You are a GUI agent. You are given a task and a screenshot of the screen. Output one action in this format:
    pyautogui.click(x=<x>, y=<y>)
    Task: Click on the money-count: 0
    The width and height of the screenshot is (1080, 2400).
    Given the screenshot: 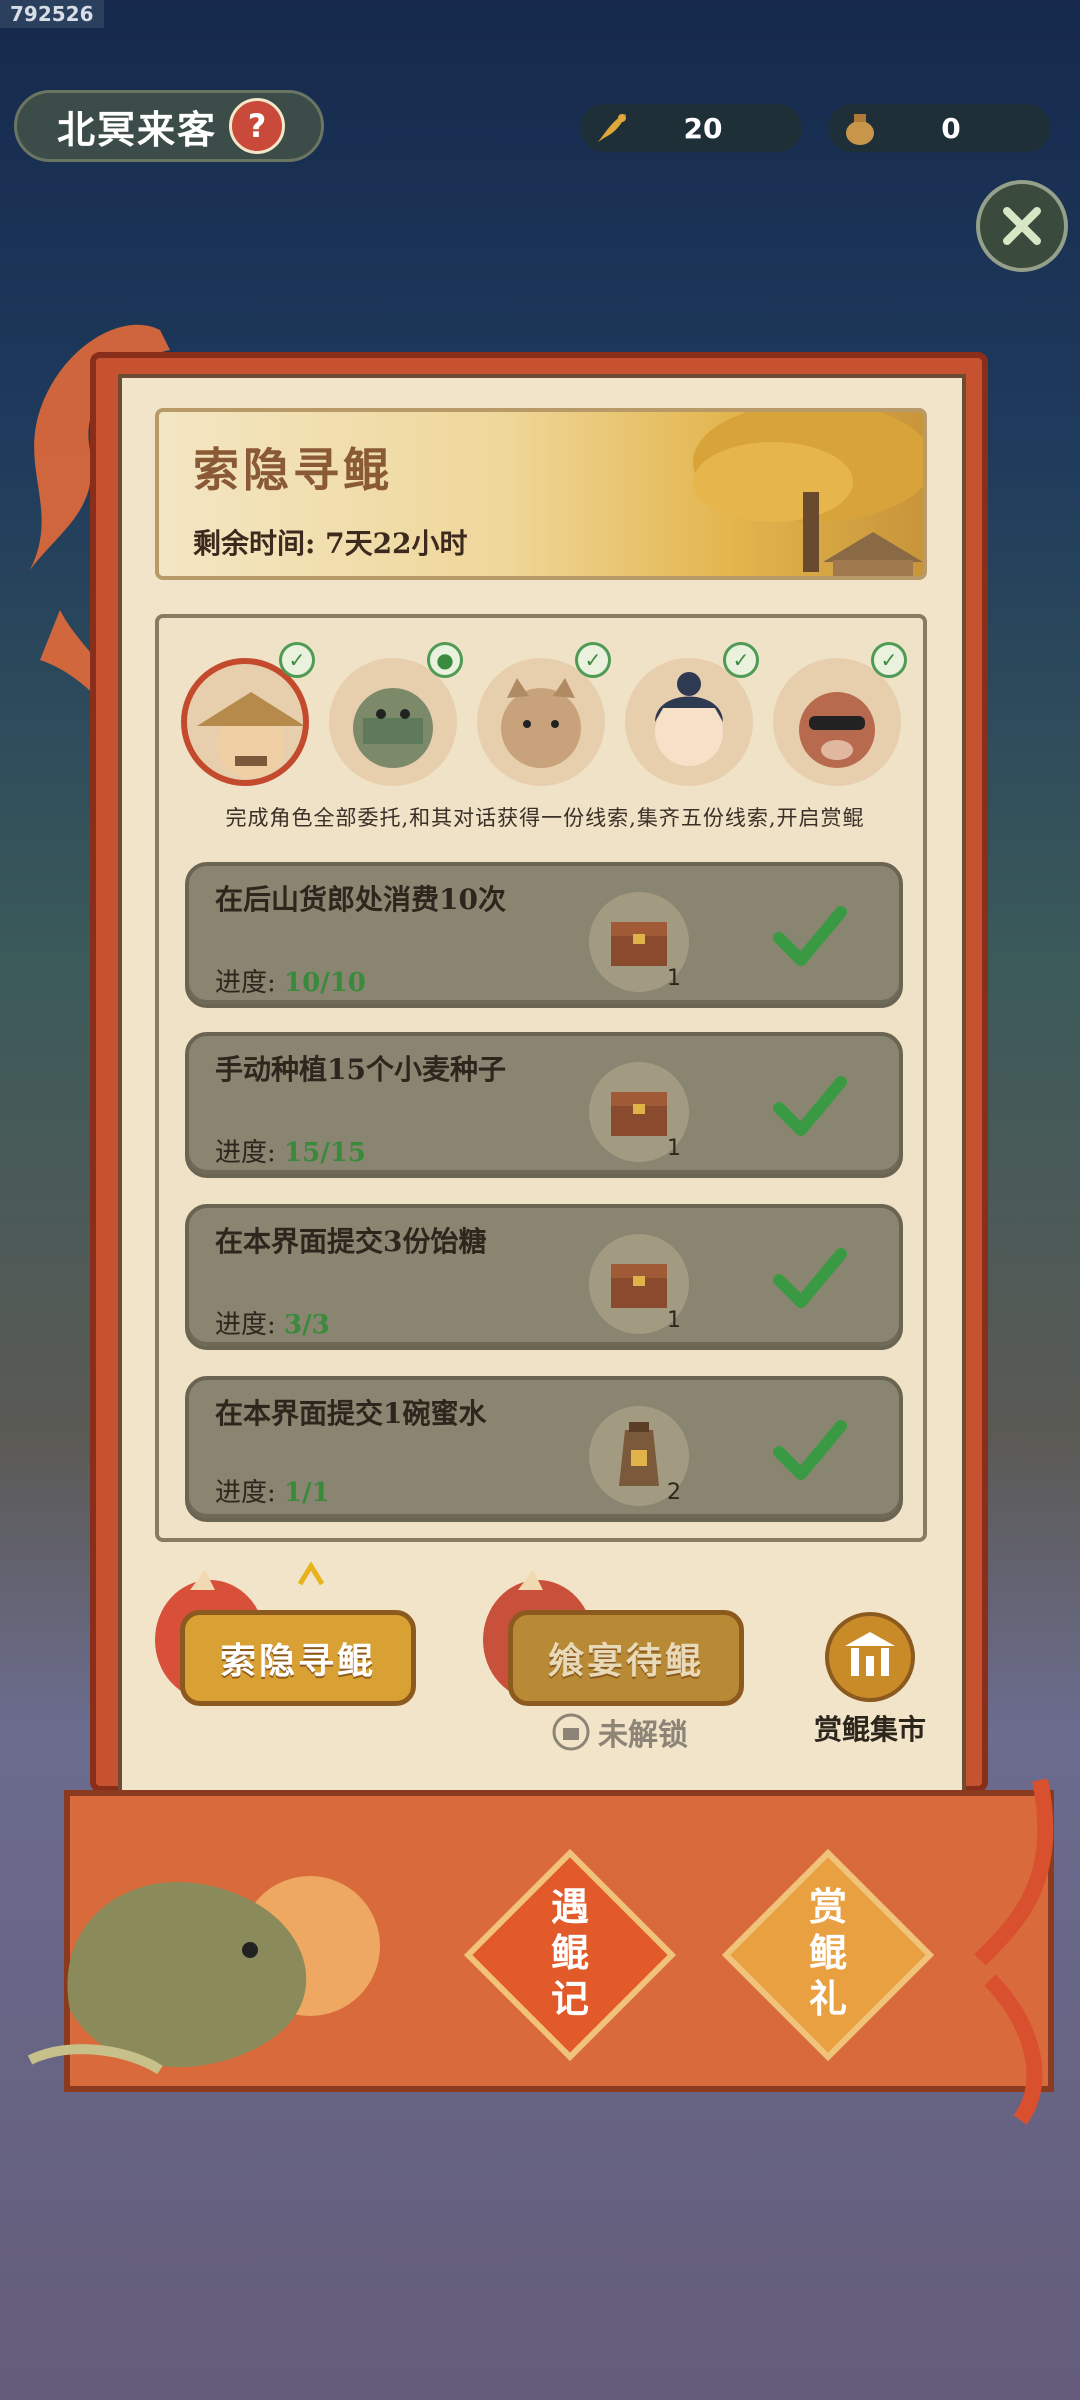 What is the action you would take?
    pyautogui.click(x=951, y=128)
    